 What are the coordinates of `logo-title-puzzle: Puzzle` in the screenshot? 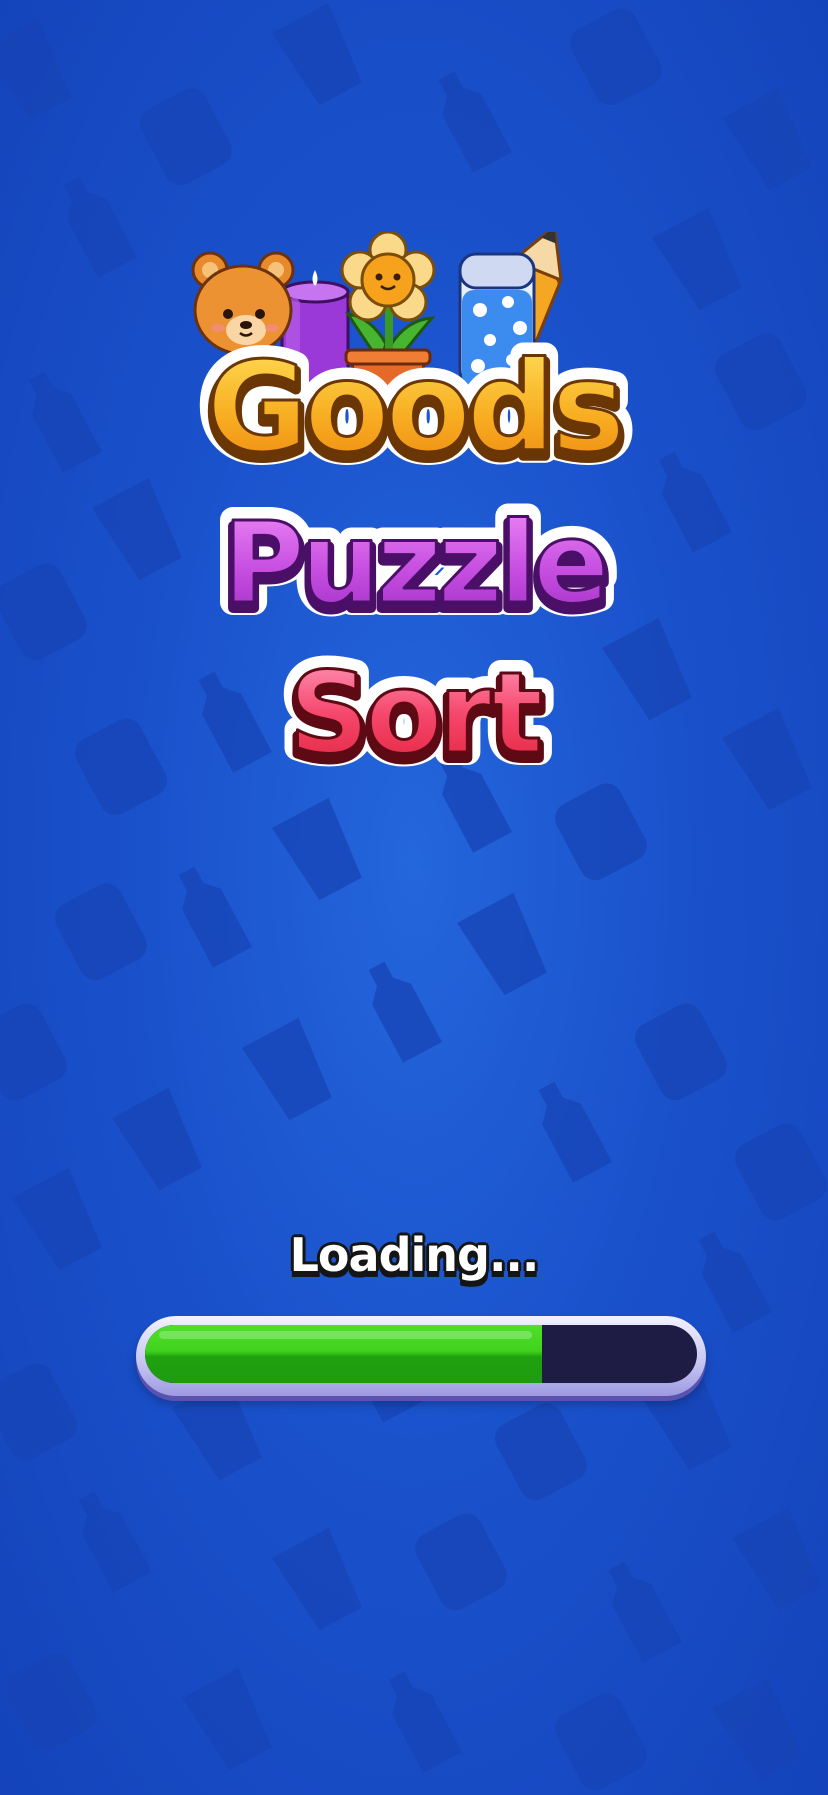 It's located at (414, 564).